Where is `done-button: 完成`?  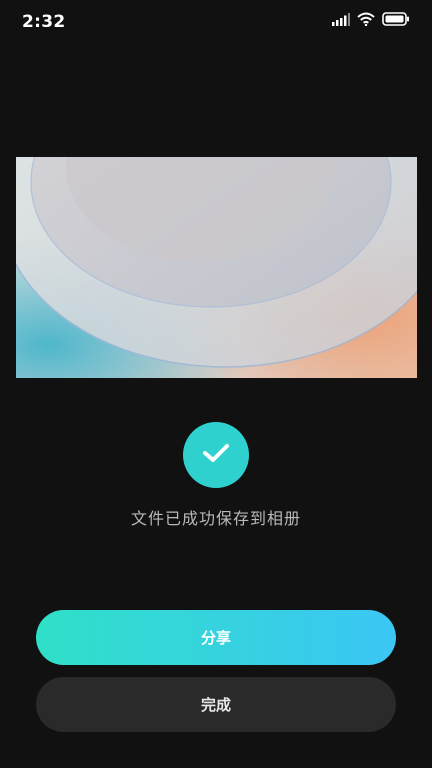 done-button: 完成 is located at coordinates (216, 704).